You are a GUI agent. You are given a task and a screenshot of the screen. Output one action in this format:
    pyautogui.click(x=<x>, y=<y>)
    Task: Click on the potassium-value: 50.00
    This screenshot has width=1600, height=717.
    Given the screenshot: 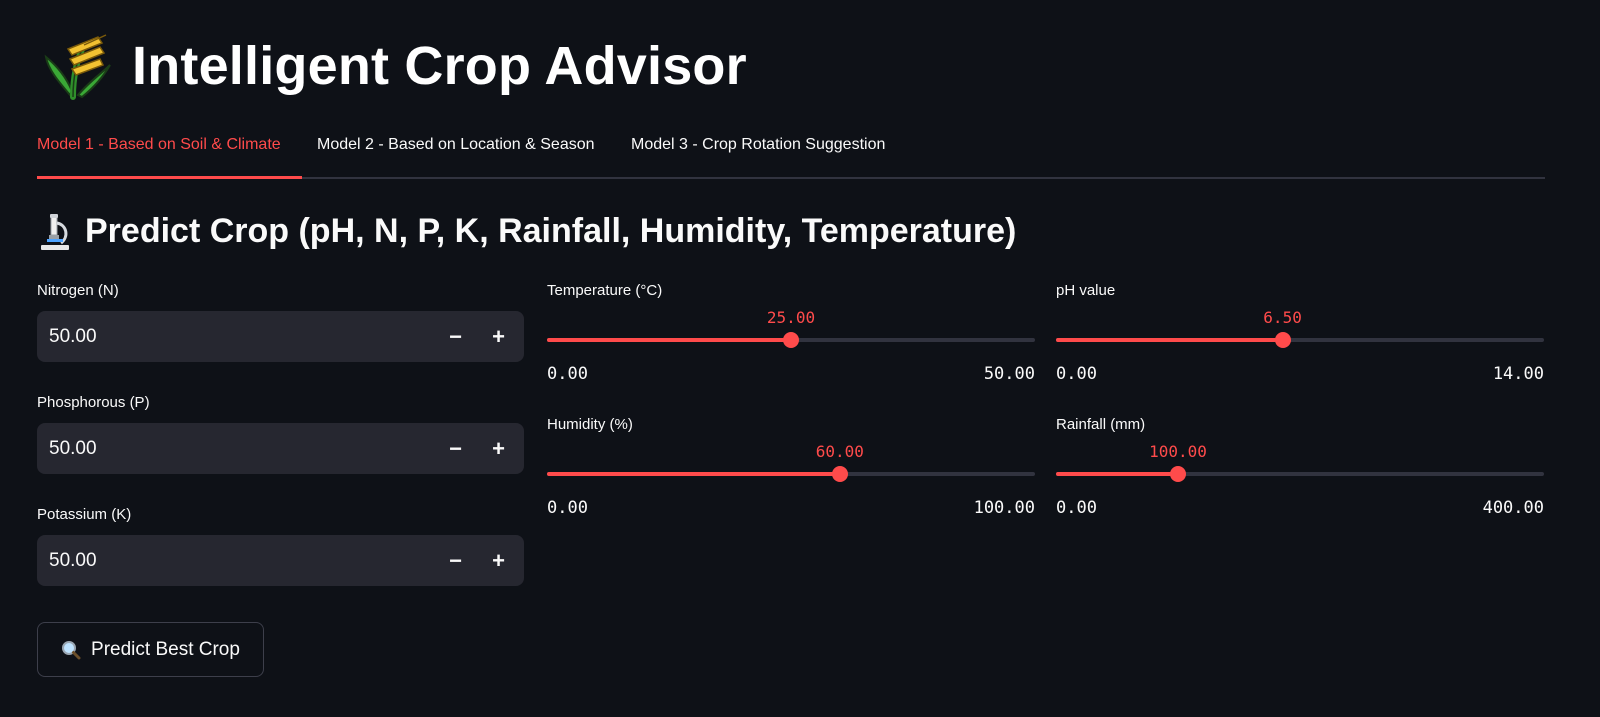 What is the action you would take?
    pyautogui.click(x=235, y=561)
    